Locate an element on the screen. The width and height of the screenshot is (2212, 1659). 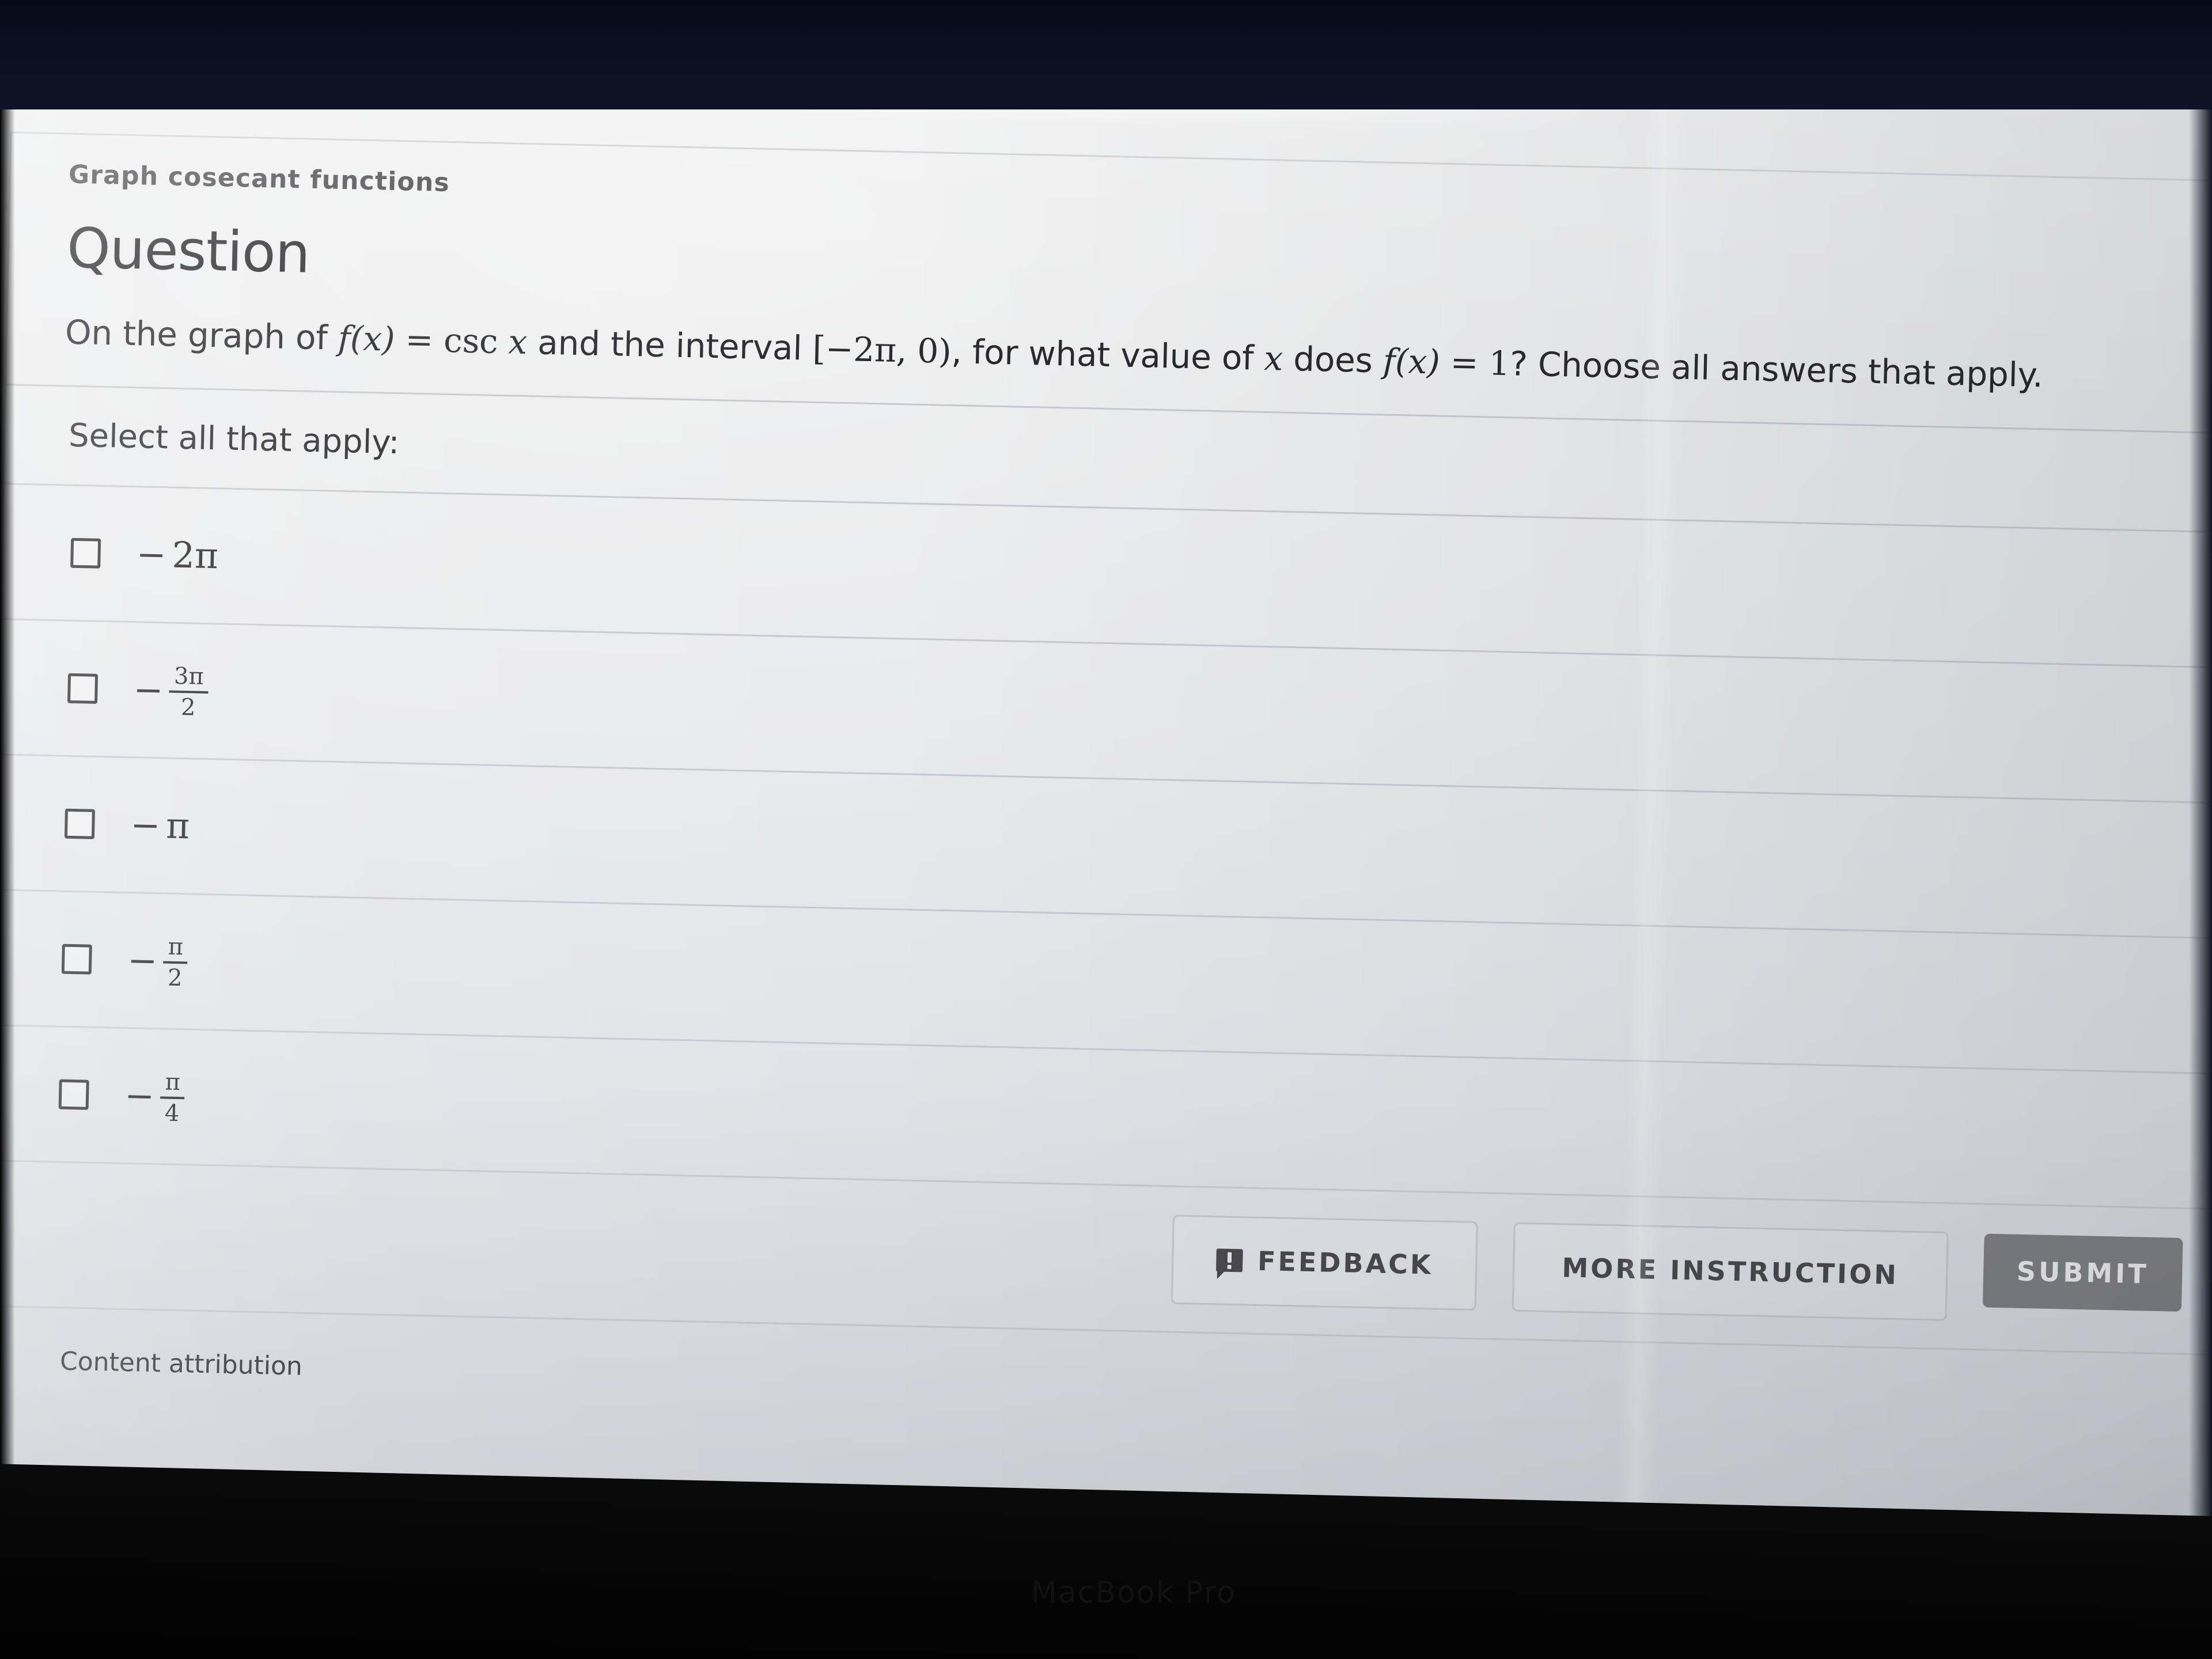
option-5-sign: − is located at coordinates (139, 1096).